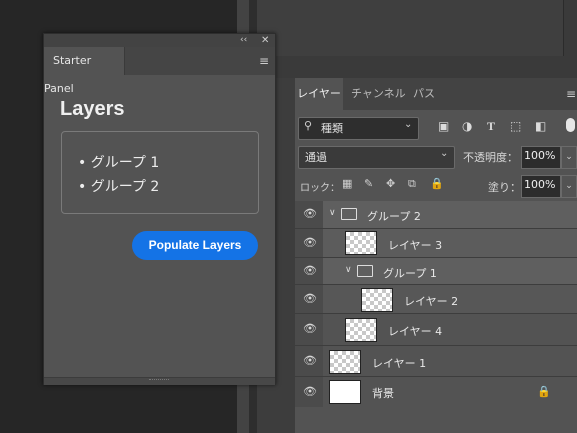 This screenshot has height=433, width=577. What do you see at coordinates (265, 61) in the screenshot?
I see `panel-menu-icon: ≡` at bounding box center [265, 61].